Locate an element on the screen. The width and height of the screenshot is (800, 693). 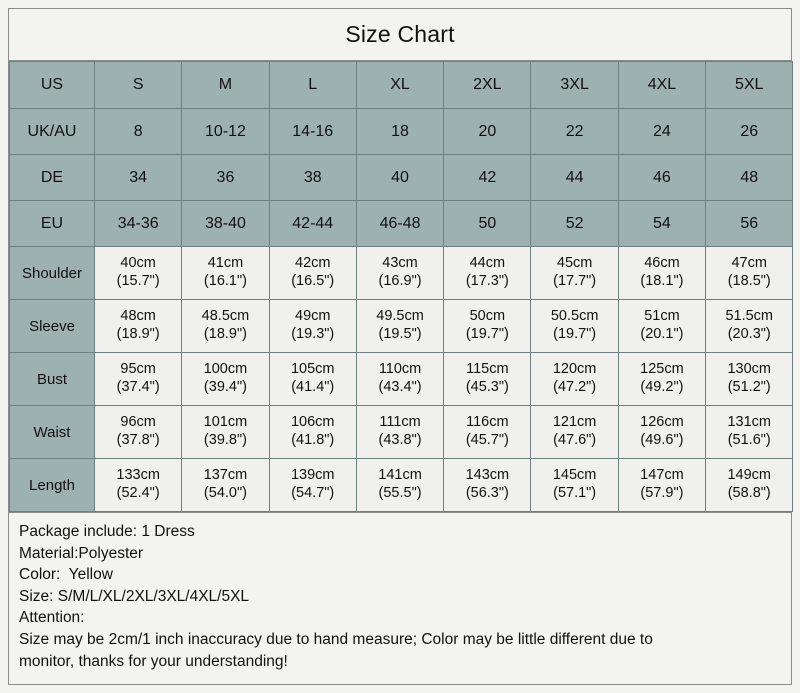
measurement-cell: 46cm (18.1") is located at coordinates (662, 273).